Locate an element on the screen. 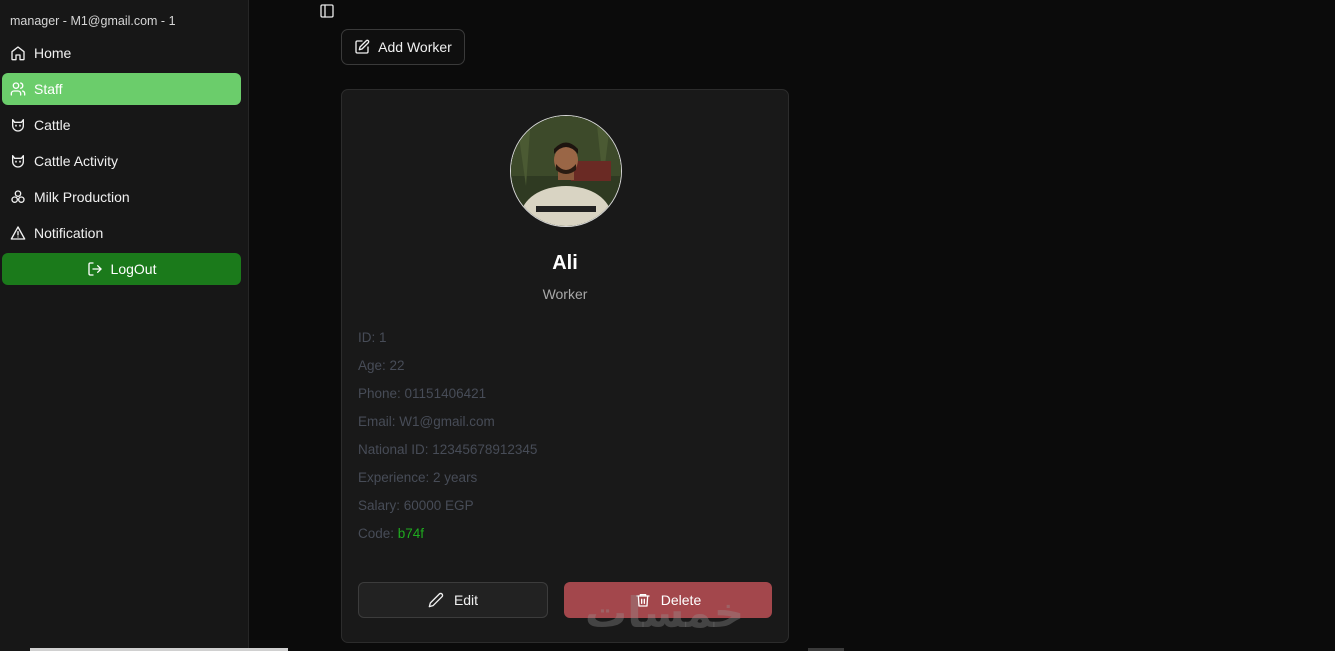 The image size is (1335, 651). trash-icon is located at coordinates (643, 600).